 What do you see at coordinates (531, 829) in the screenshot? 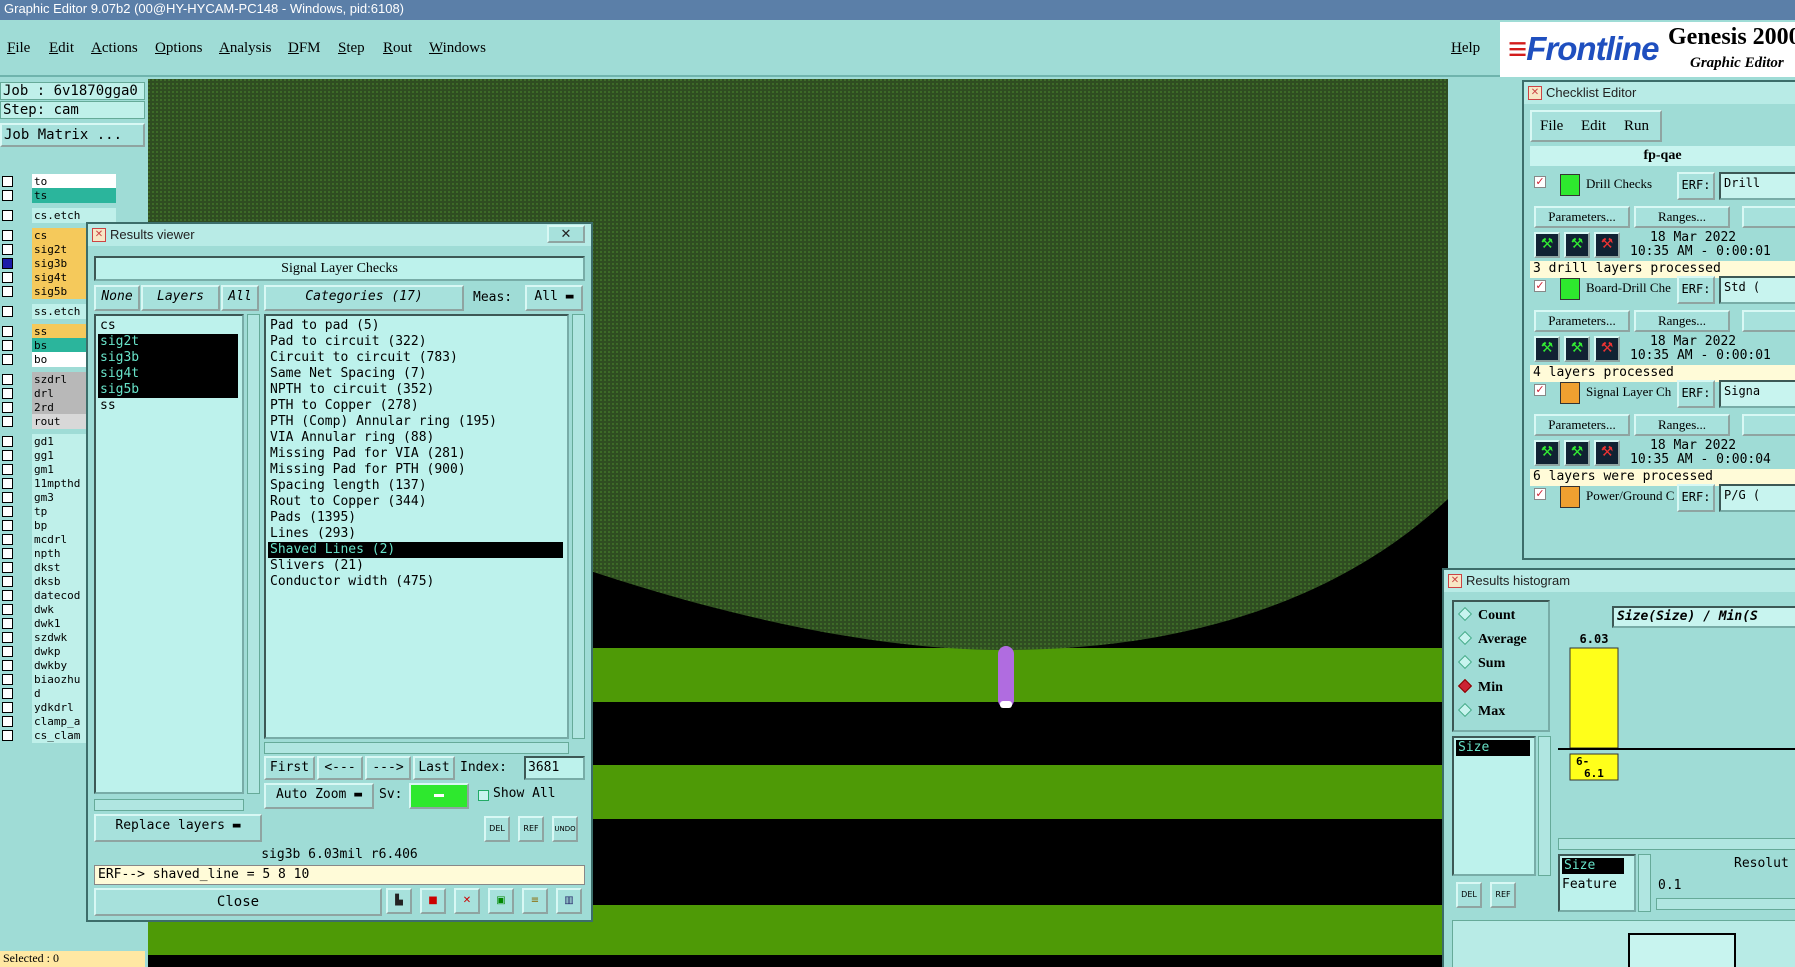
I see `ref-icon: REF` at bounding box center [531, 829].